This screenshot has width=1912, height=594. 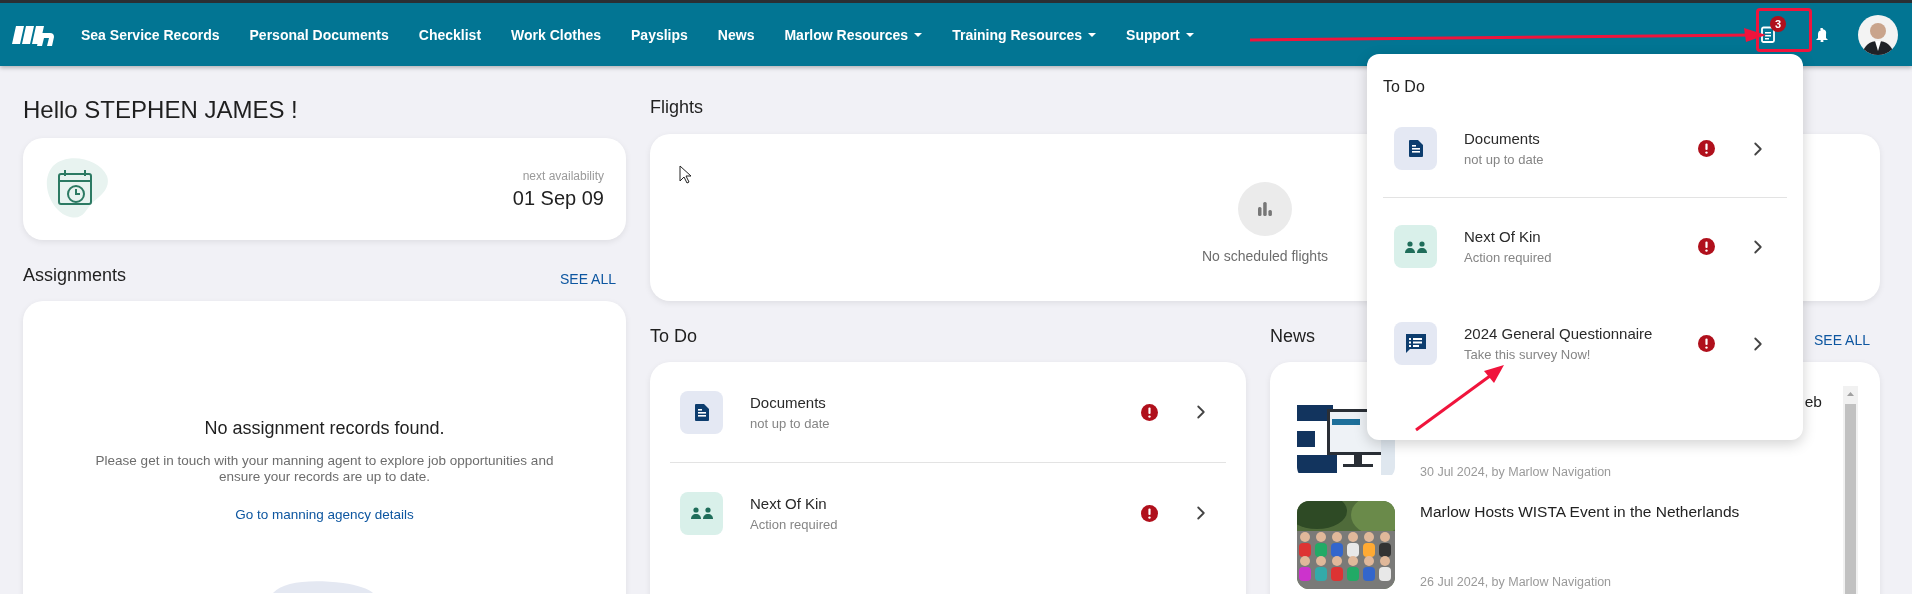 What do you see at coordinates (319, 34) in the screenshot?
I see `nav-link: Personal Documents` at bounding box center [319, 34].